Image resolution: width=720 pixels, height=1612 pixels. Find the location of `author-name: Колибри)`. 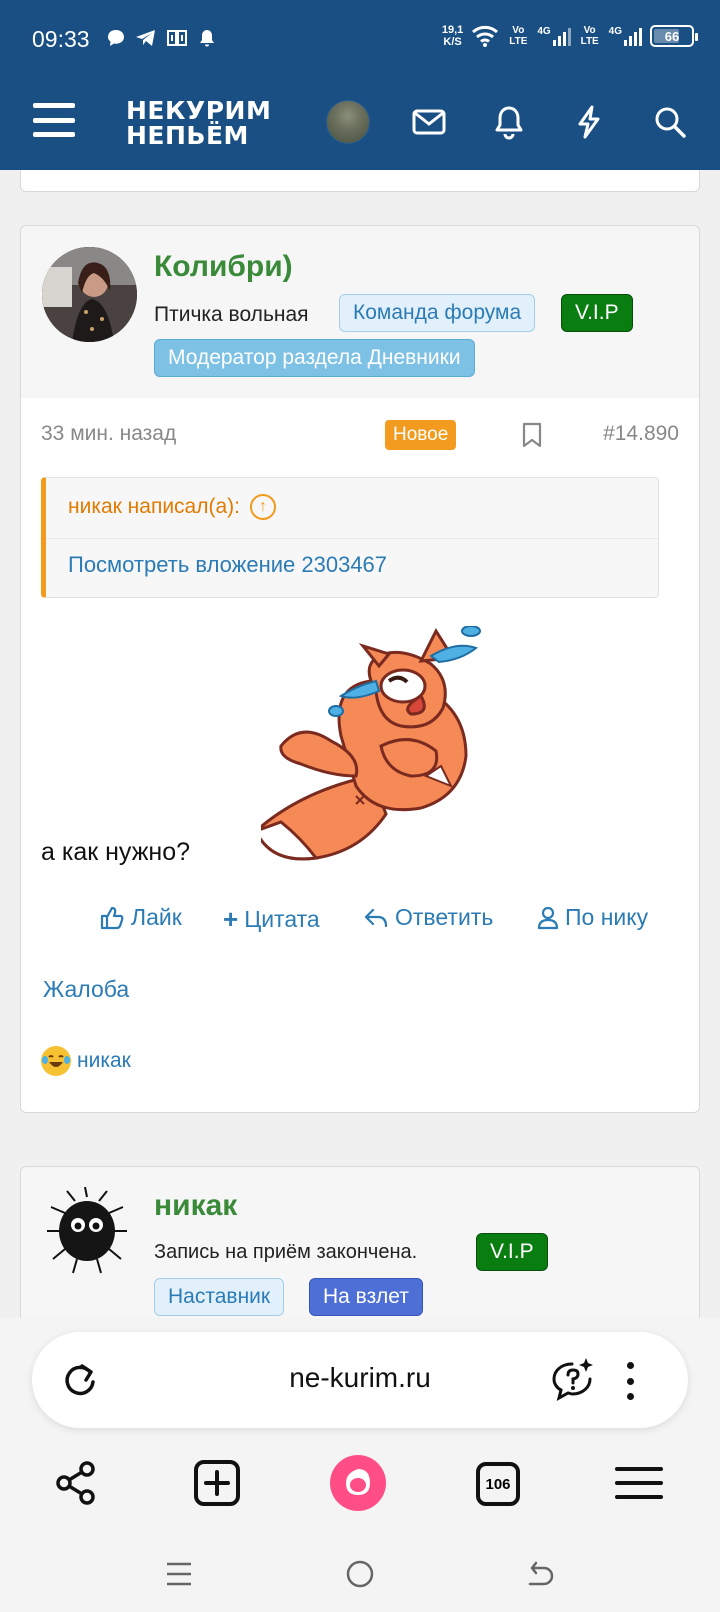

author-name: Колибри) is located at coordinates (223, 267).